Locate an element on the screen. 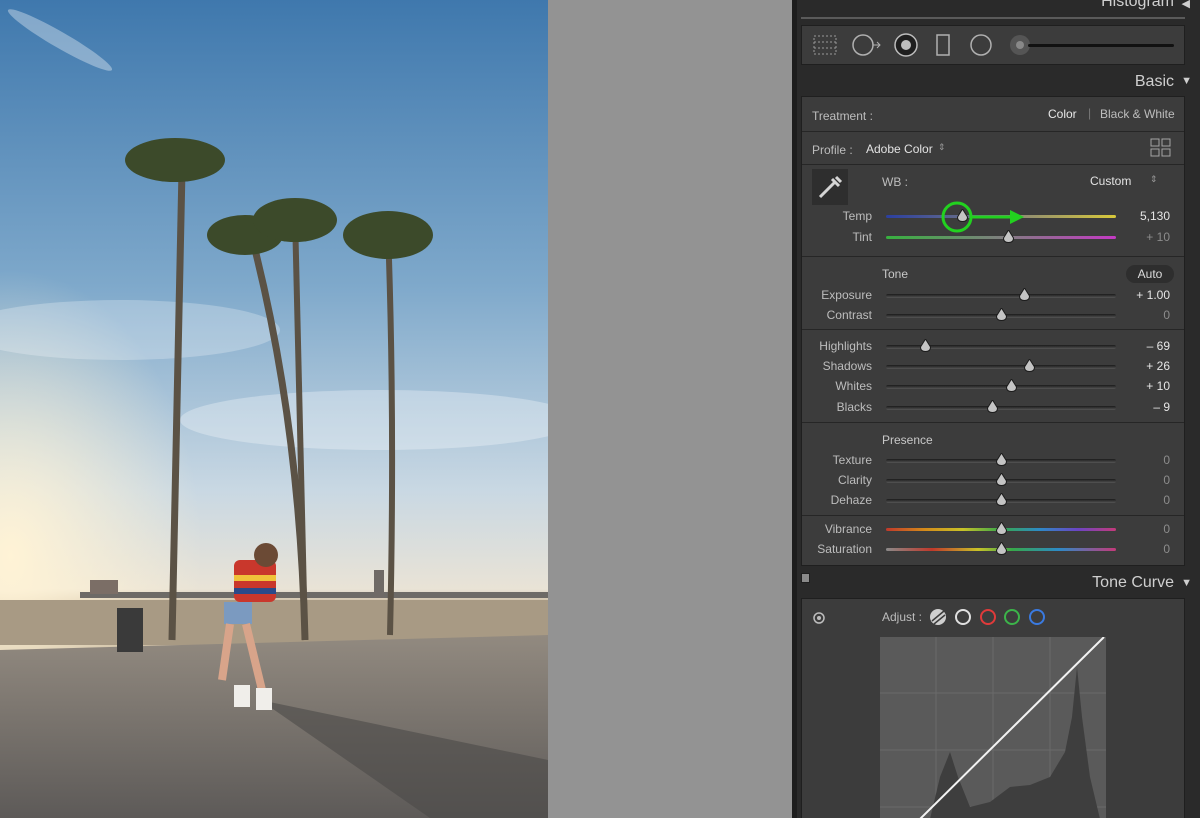 The width and height of the screenshot is (1200, 818). red-eye-icon is located at coordinates (906, 45).